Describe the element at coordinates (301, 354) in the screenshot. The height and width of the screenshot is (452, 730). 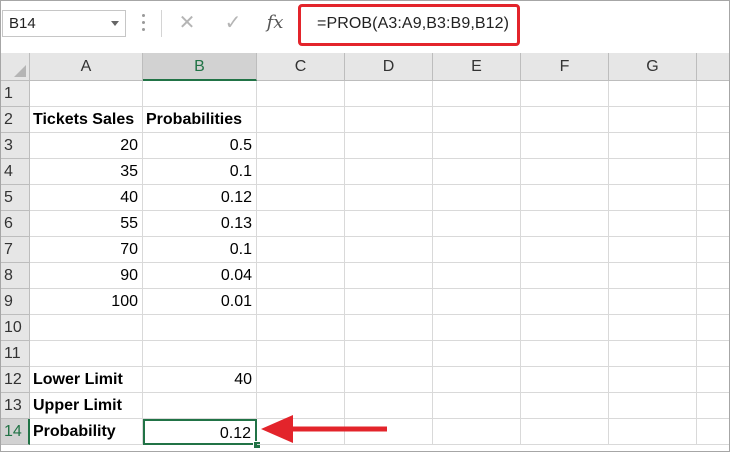
I see `cell-c11` at that location.